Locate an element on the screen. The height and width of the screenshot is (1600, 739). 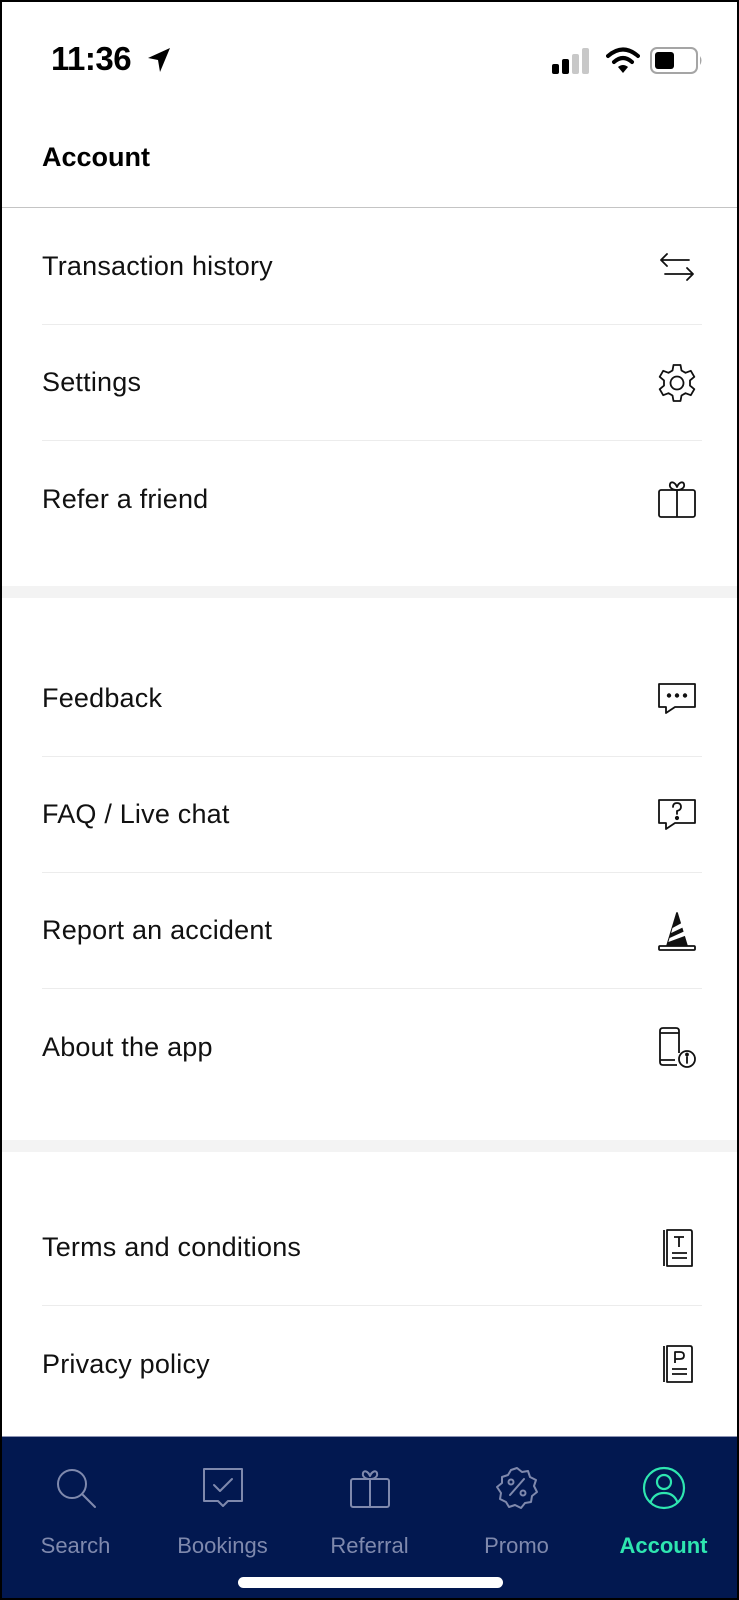
document-p-icon is located at coordinates (677, 1364).